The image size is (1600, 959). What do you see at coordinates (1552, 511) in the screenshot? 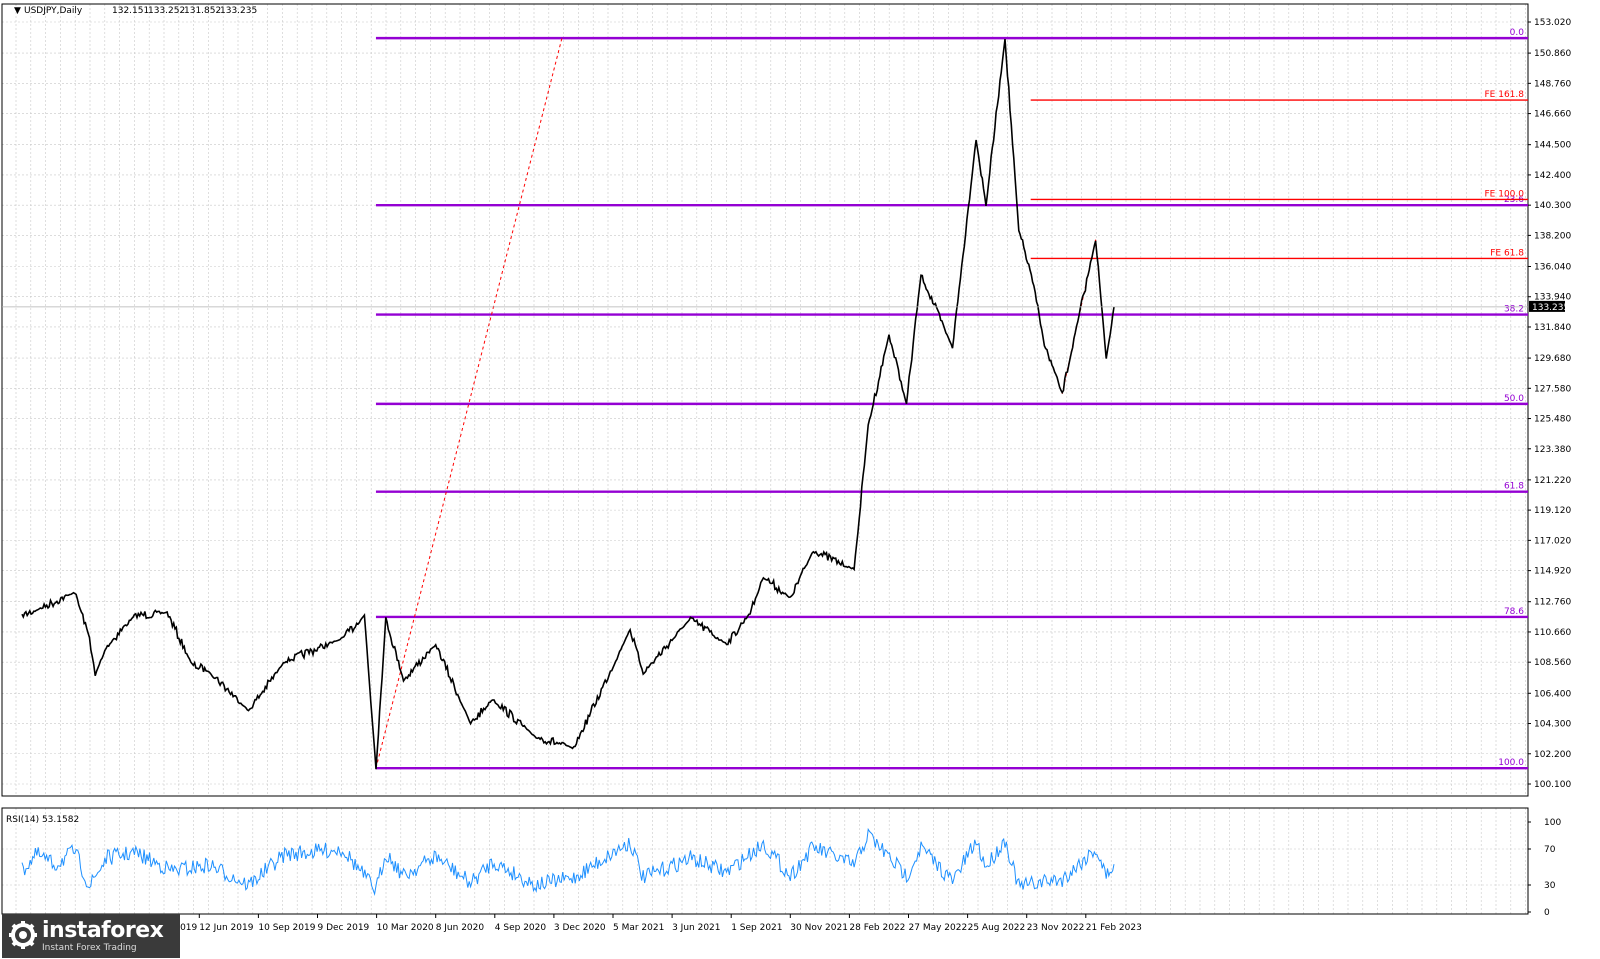
I see `price-axis-label: 119.120` at bounding box center [1552, 511].